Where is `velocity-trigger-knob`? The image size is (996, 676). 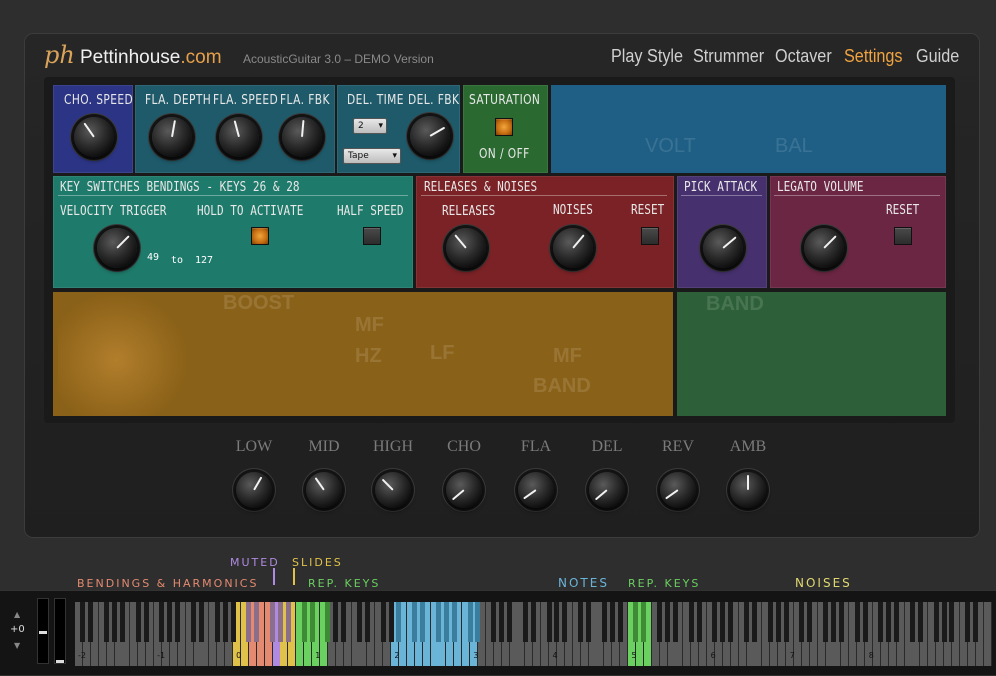 velocity-trigger-knob is located at coordinates (117, 248).